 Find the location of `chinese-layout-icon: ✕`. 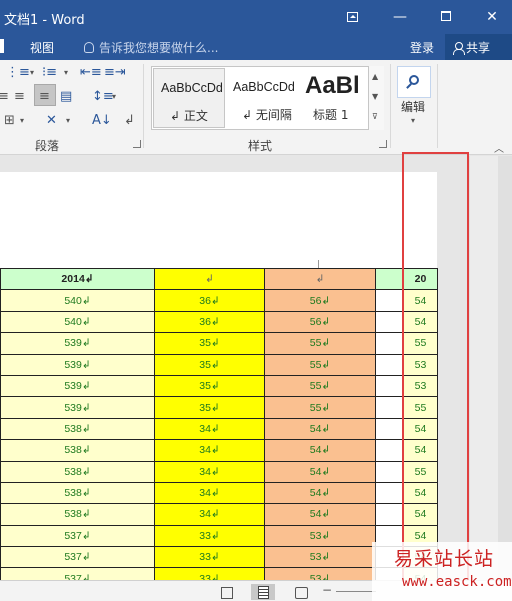

chinese-layout-icon: ✕ is located at coordinates (51, 121).